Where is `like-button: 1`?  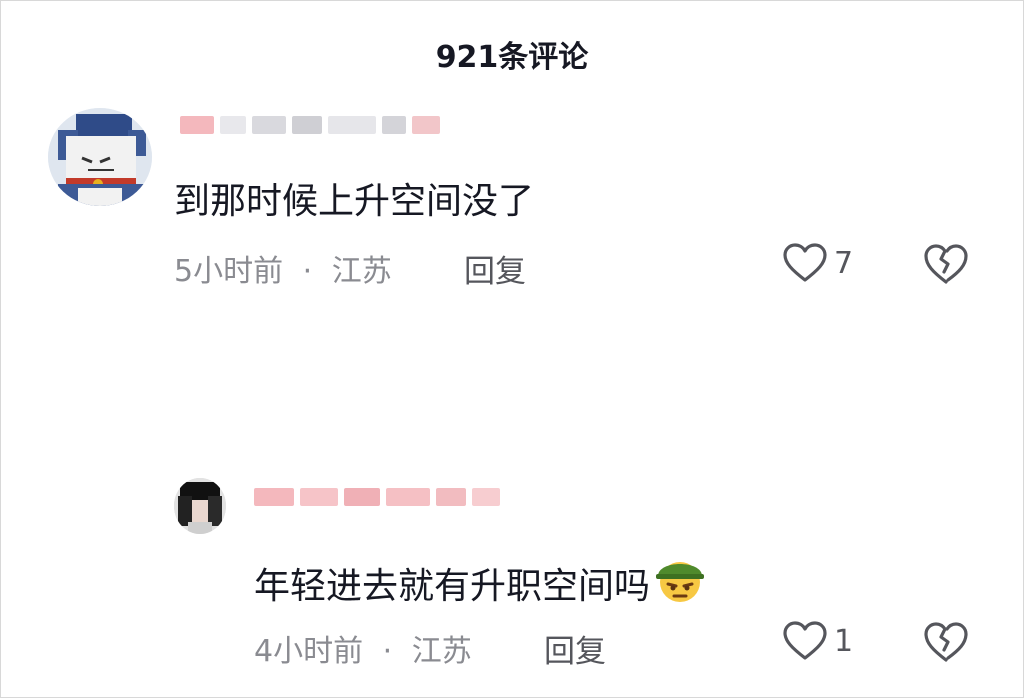
like-button: 1 is located at coordinates (817, 641).